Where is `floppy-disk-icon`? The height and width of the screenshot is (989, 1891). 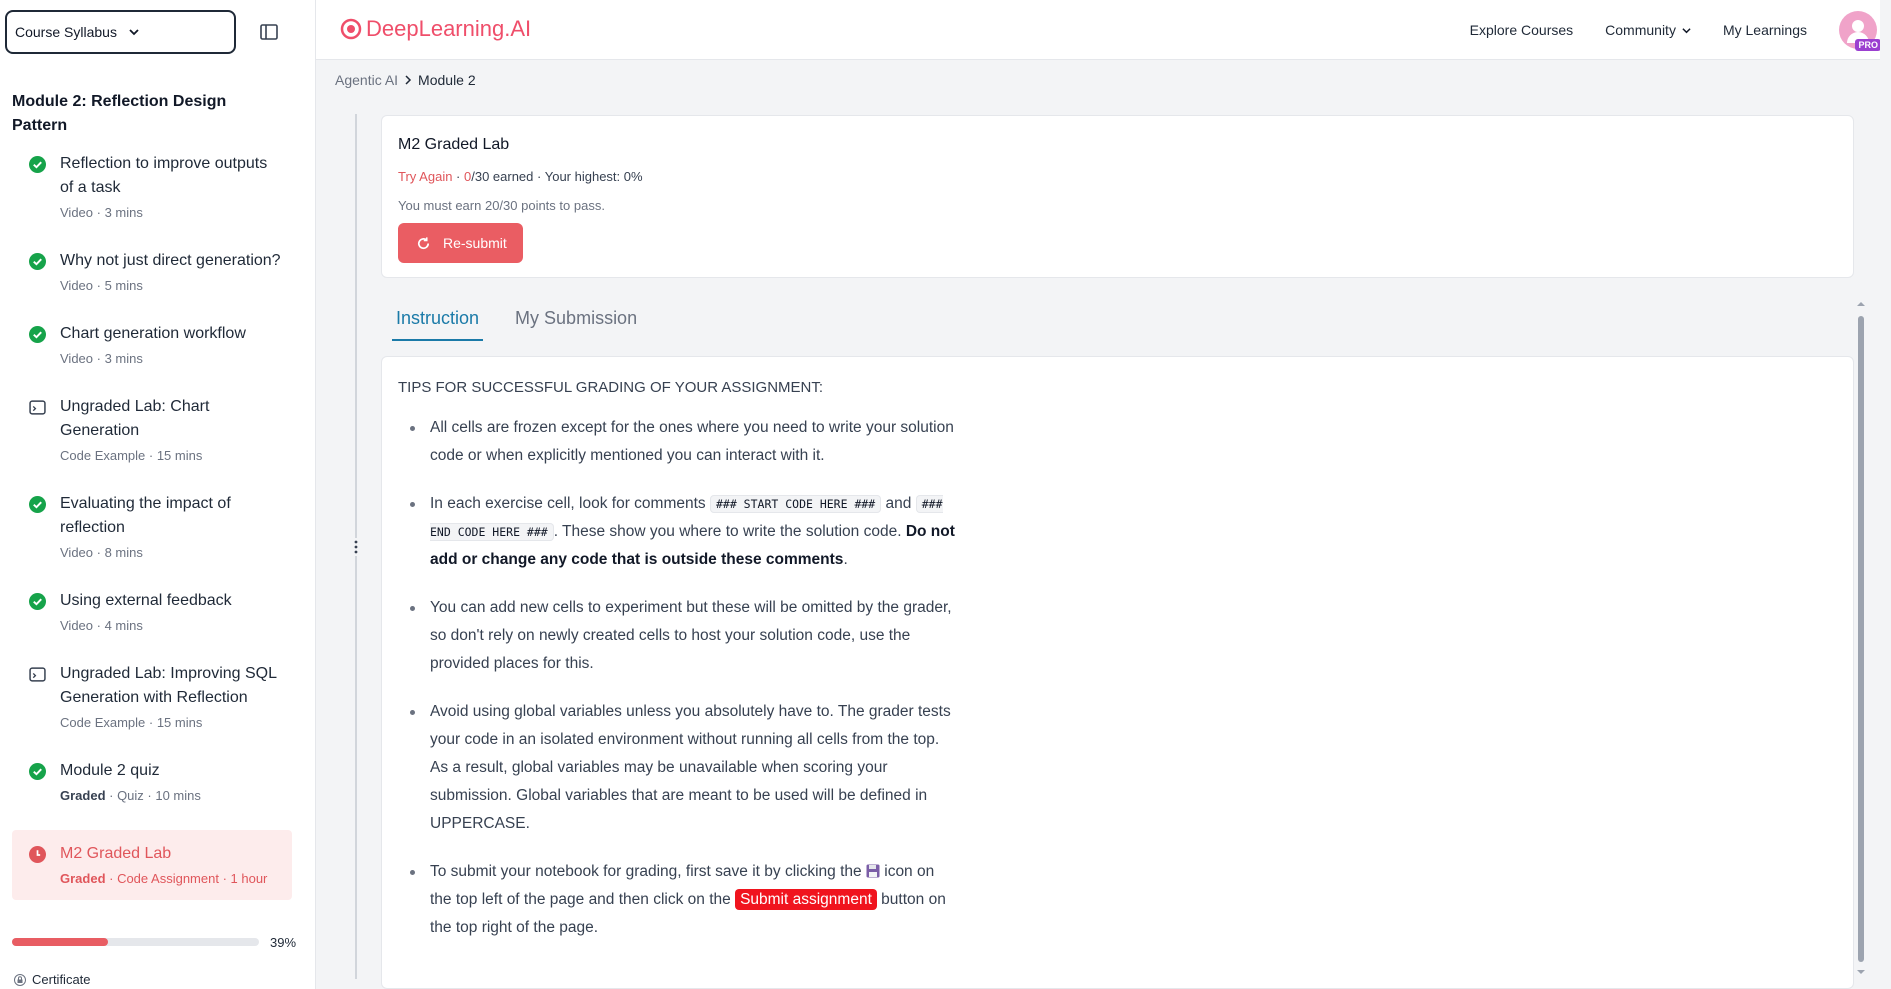 floppy-disk-icon is located at coordinates (873, 871).